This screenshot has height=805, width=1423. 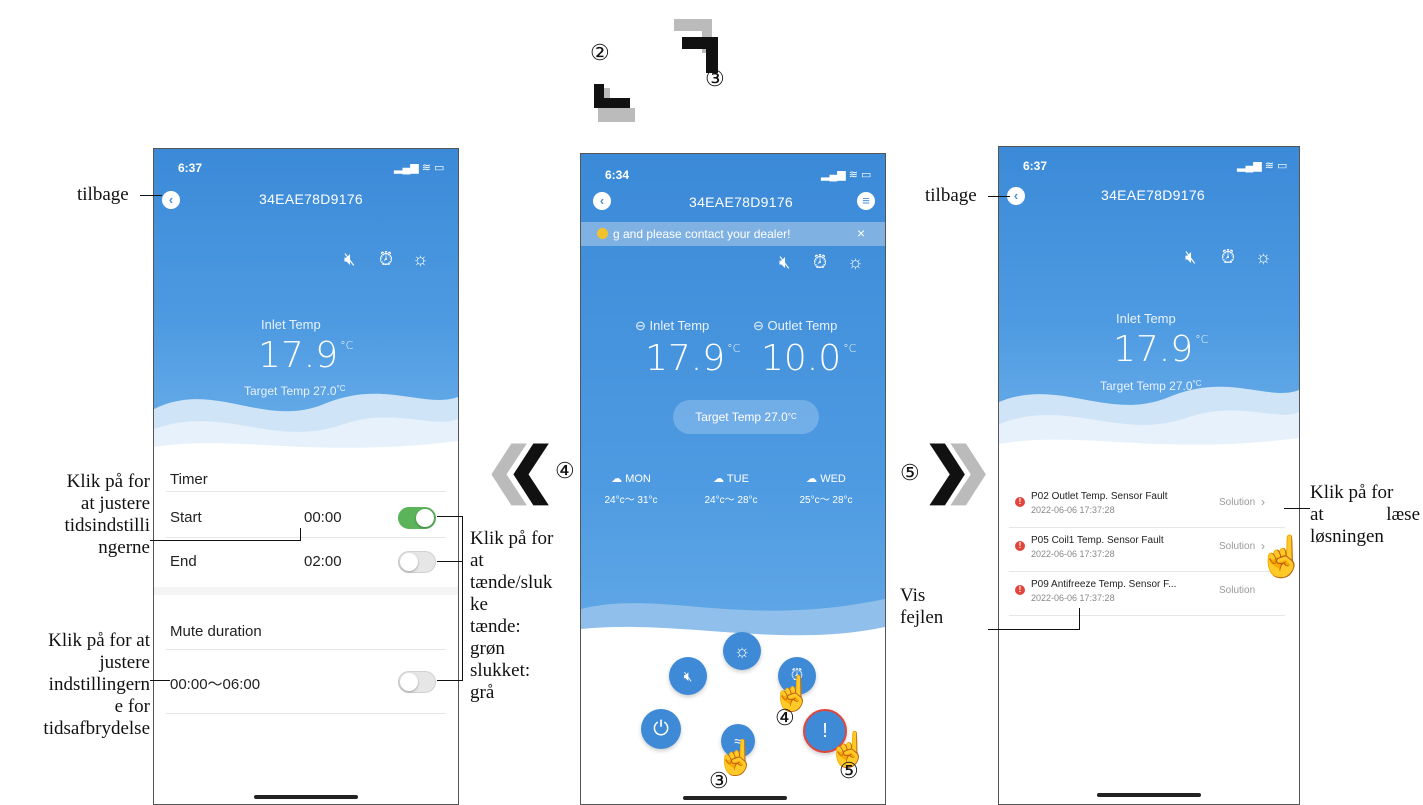 What do you see at coordinates (672, 325) in the screenshot?
I see `inlet-temp-label: ⊖ Inlet Temp` at bounding box center [672, 325].